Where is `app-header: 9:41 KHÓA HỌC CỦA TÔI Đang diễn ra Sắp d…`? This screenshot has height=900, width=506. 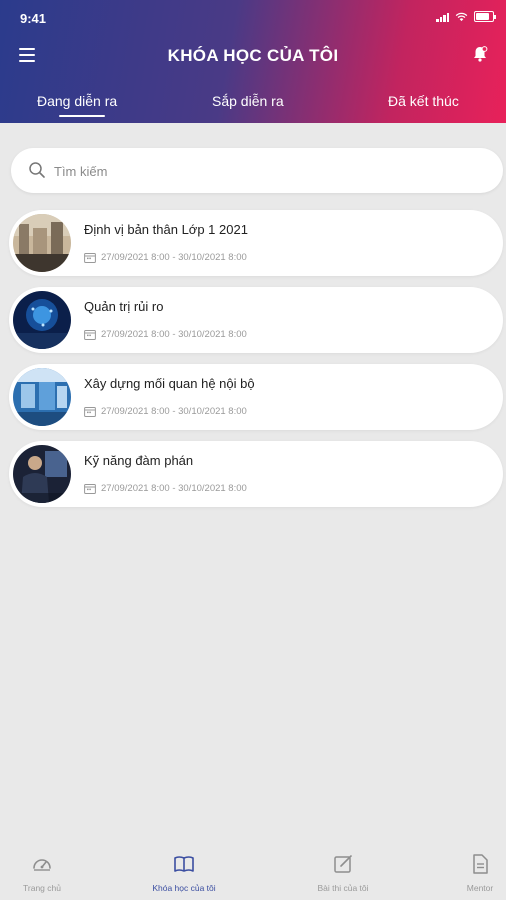 app-header: 9:41 KHÓA HỌC CỦA TÔI Đang diễn ra Sắp d… is located at coordinates (253, 61).